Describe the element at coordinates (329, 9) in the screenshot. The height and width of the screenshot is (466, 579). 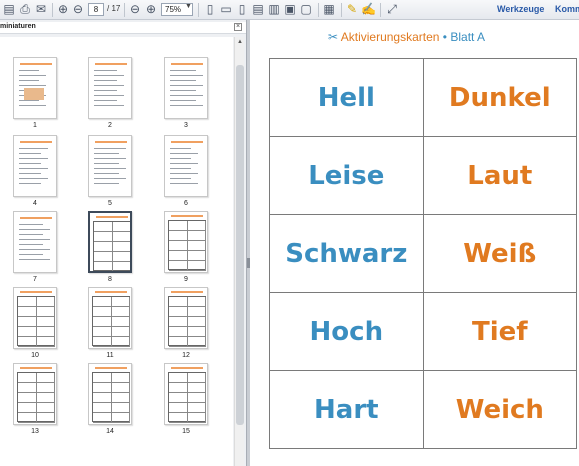
I see `snapshot-icon: ▦` at that location.